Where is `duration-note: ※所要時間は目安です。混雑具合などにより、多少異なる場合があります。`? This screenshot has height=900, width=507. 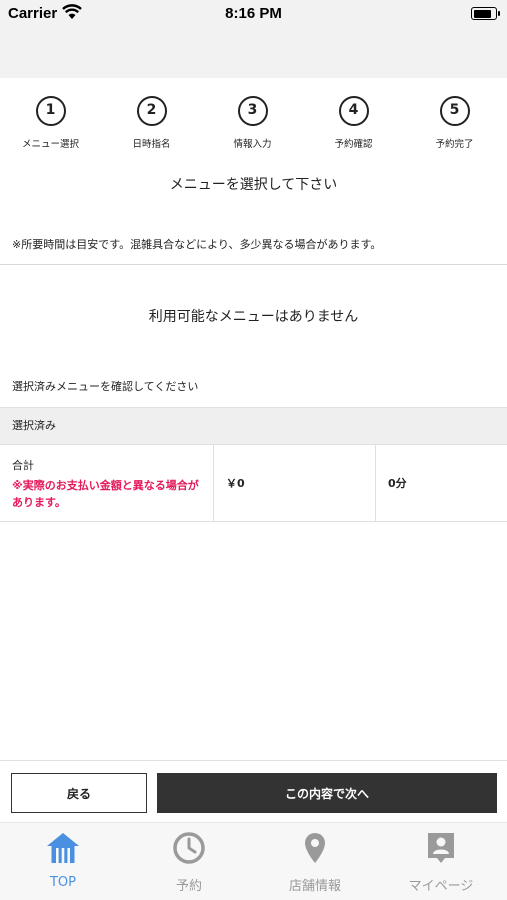
duration-note: ※所要時間は目安です。混雑具合などにより、多少異なる場合があります。 is located at coordinates (197, 244).